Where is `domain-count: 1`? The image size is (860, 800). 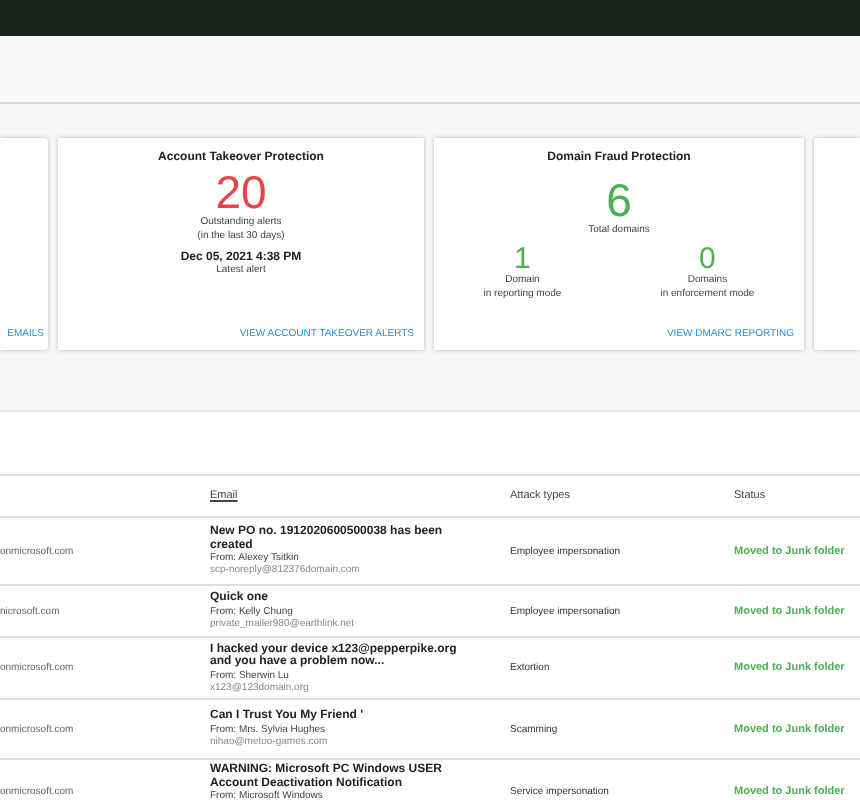
domain-count: 1 is located at coordinates (522, 259).